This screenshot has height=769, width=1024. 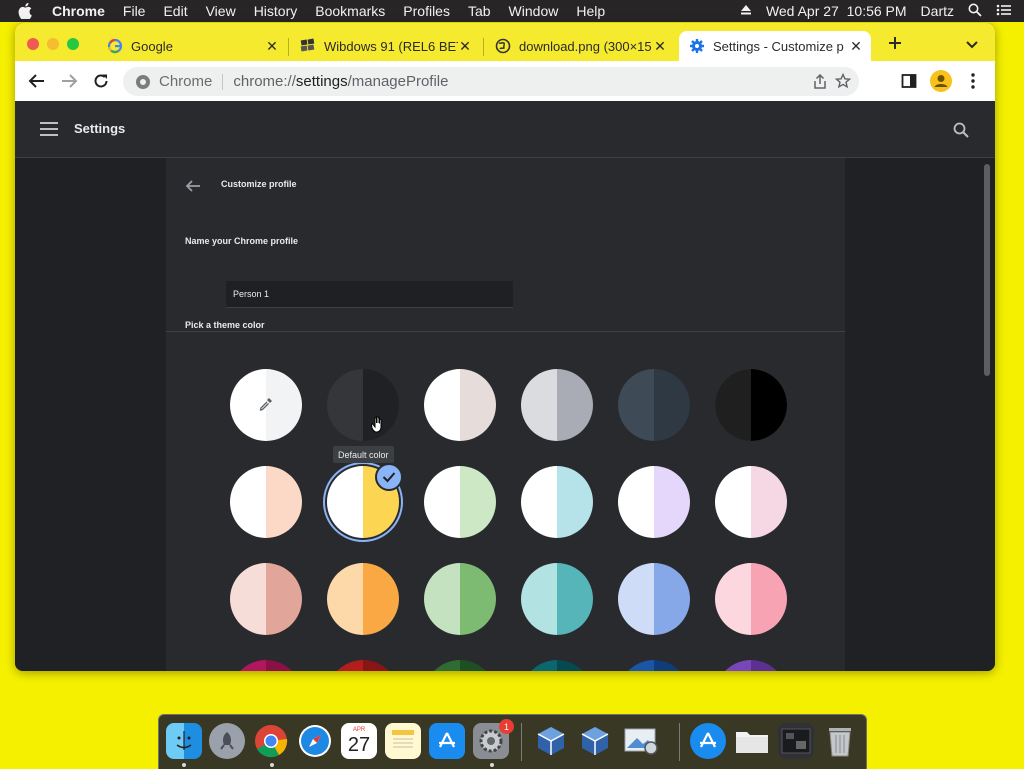 I want to click on chrome-icon, so click(x=271, y=741).